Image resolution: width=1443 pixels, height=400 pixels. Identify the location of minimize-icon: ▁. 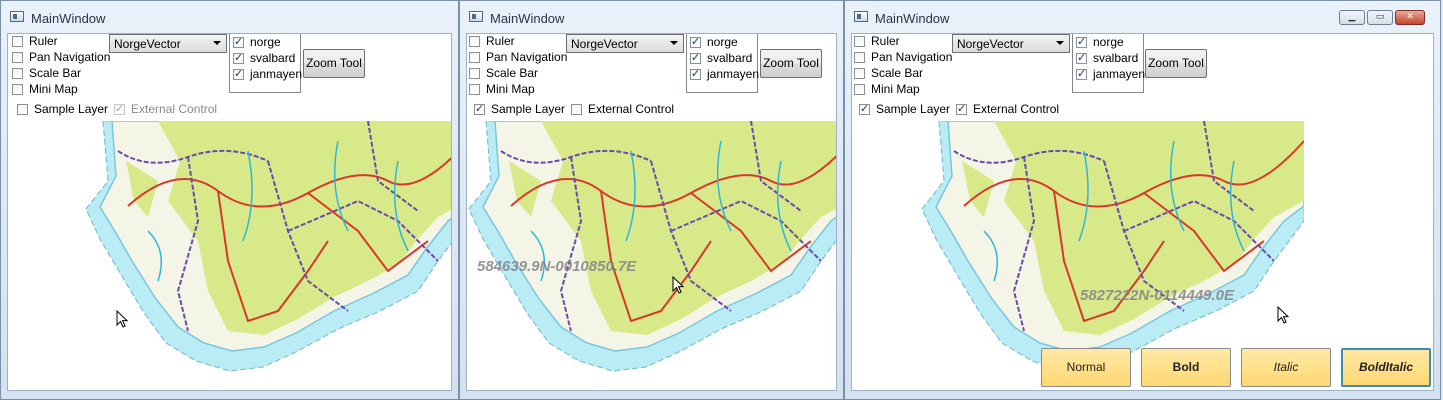
(1352, 17).